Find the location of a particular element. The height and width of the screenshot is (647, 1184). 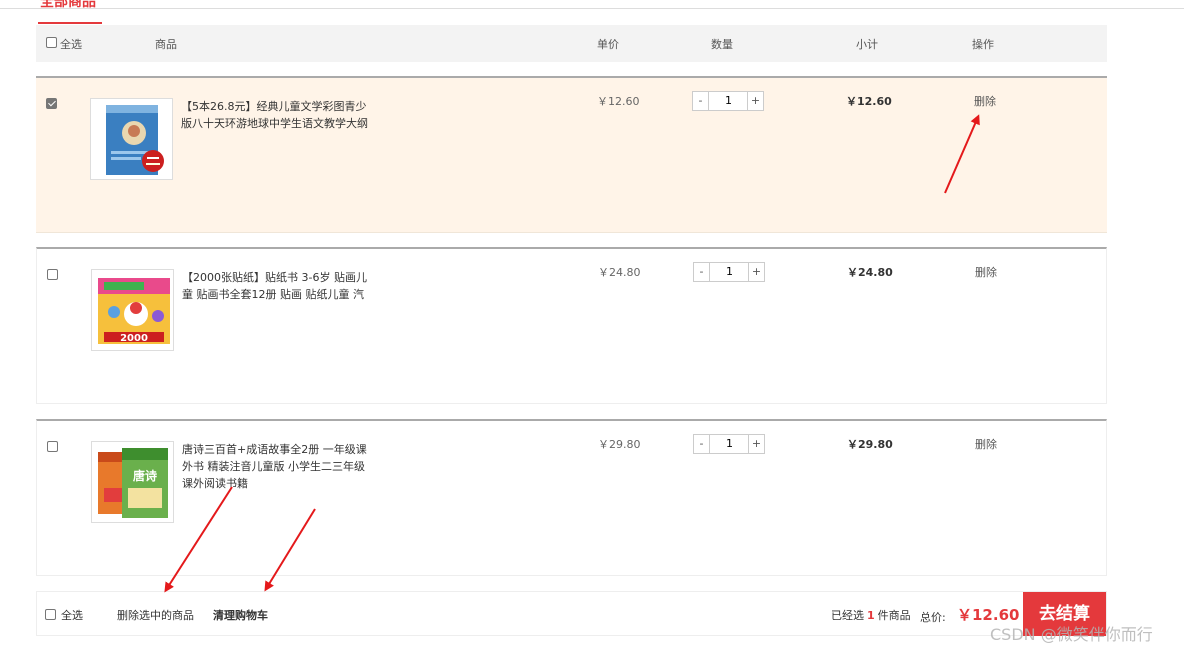

tab-all-goods: 全部商品 is located at coordinates (70, 12).